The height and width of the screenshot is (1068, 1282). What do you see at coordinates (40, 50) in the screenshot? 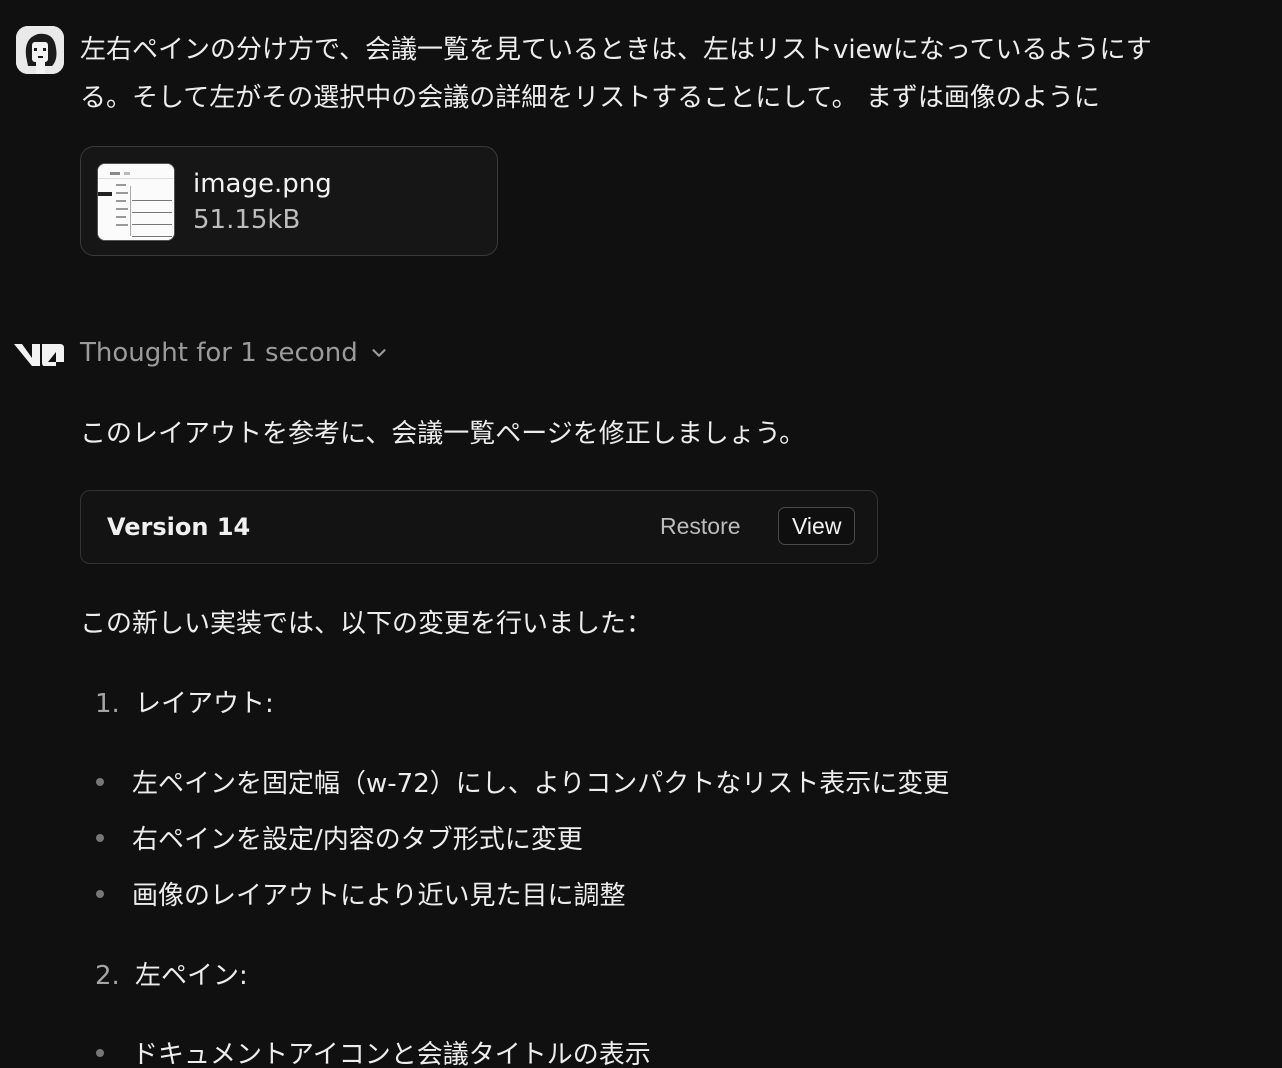
I see `user-avatar` at bounding box center [40, 50].